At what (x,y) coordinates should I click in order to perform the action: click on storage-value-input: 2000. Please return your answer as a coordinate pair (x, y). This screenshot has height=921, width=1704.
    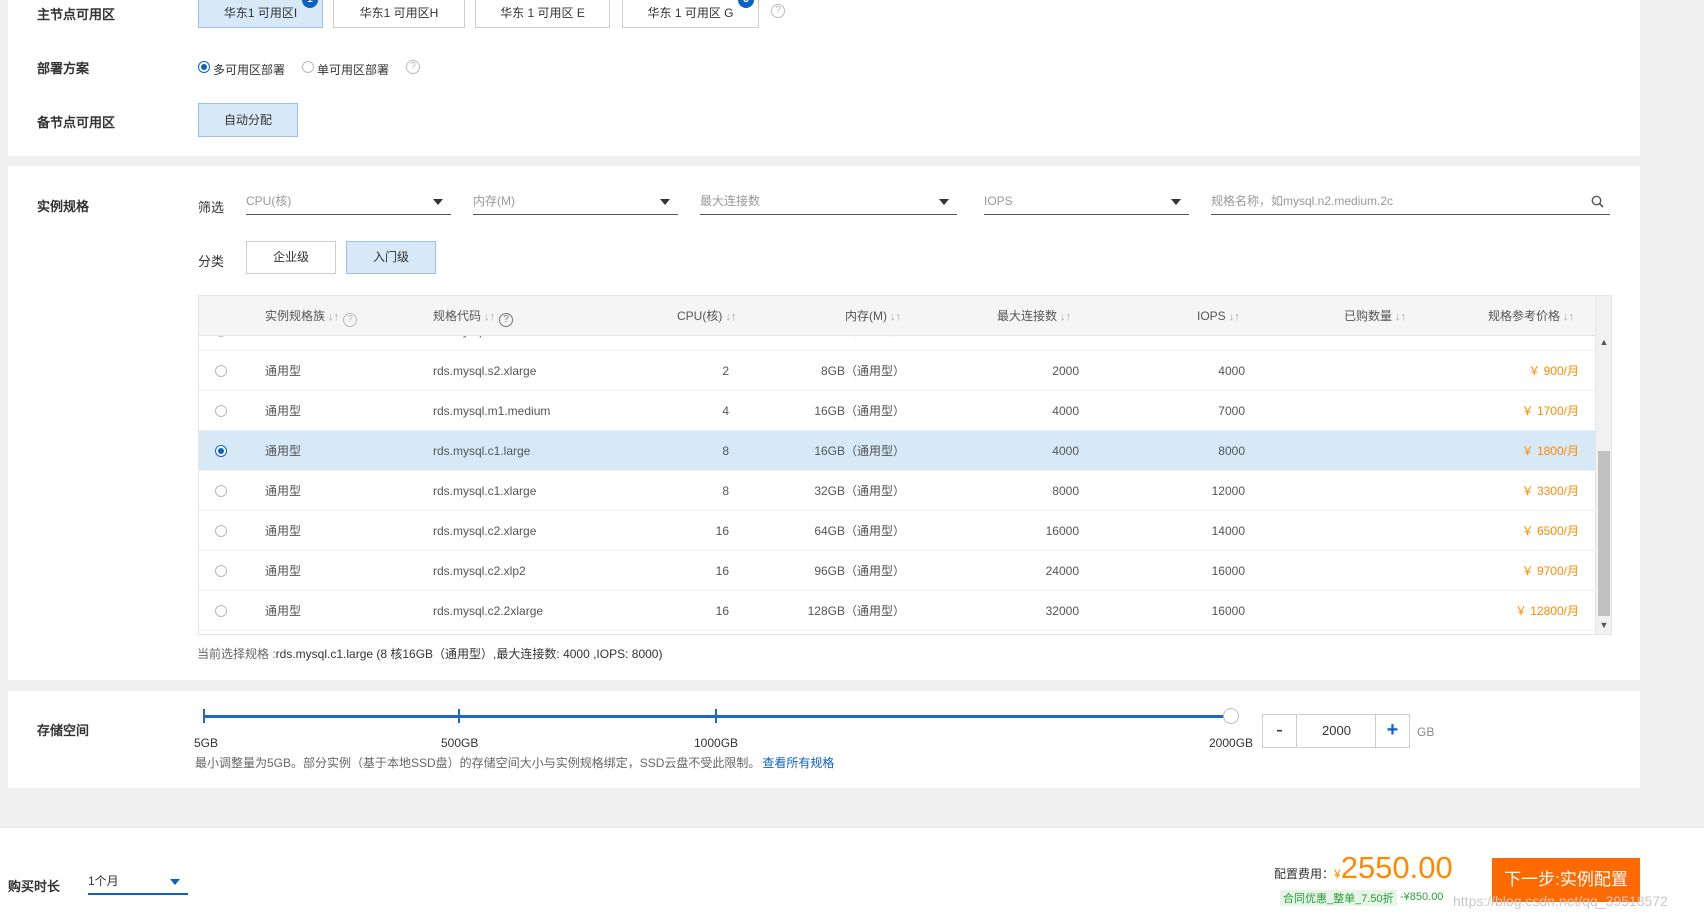
    Looking at the image, I should click on (1336, 731).